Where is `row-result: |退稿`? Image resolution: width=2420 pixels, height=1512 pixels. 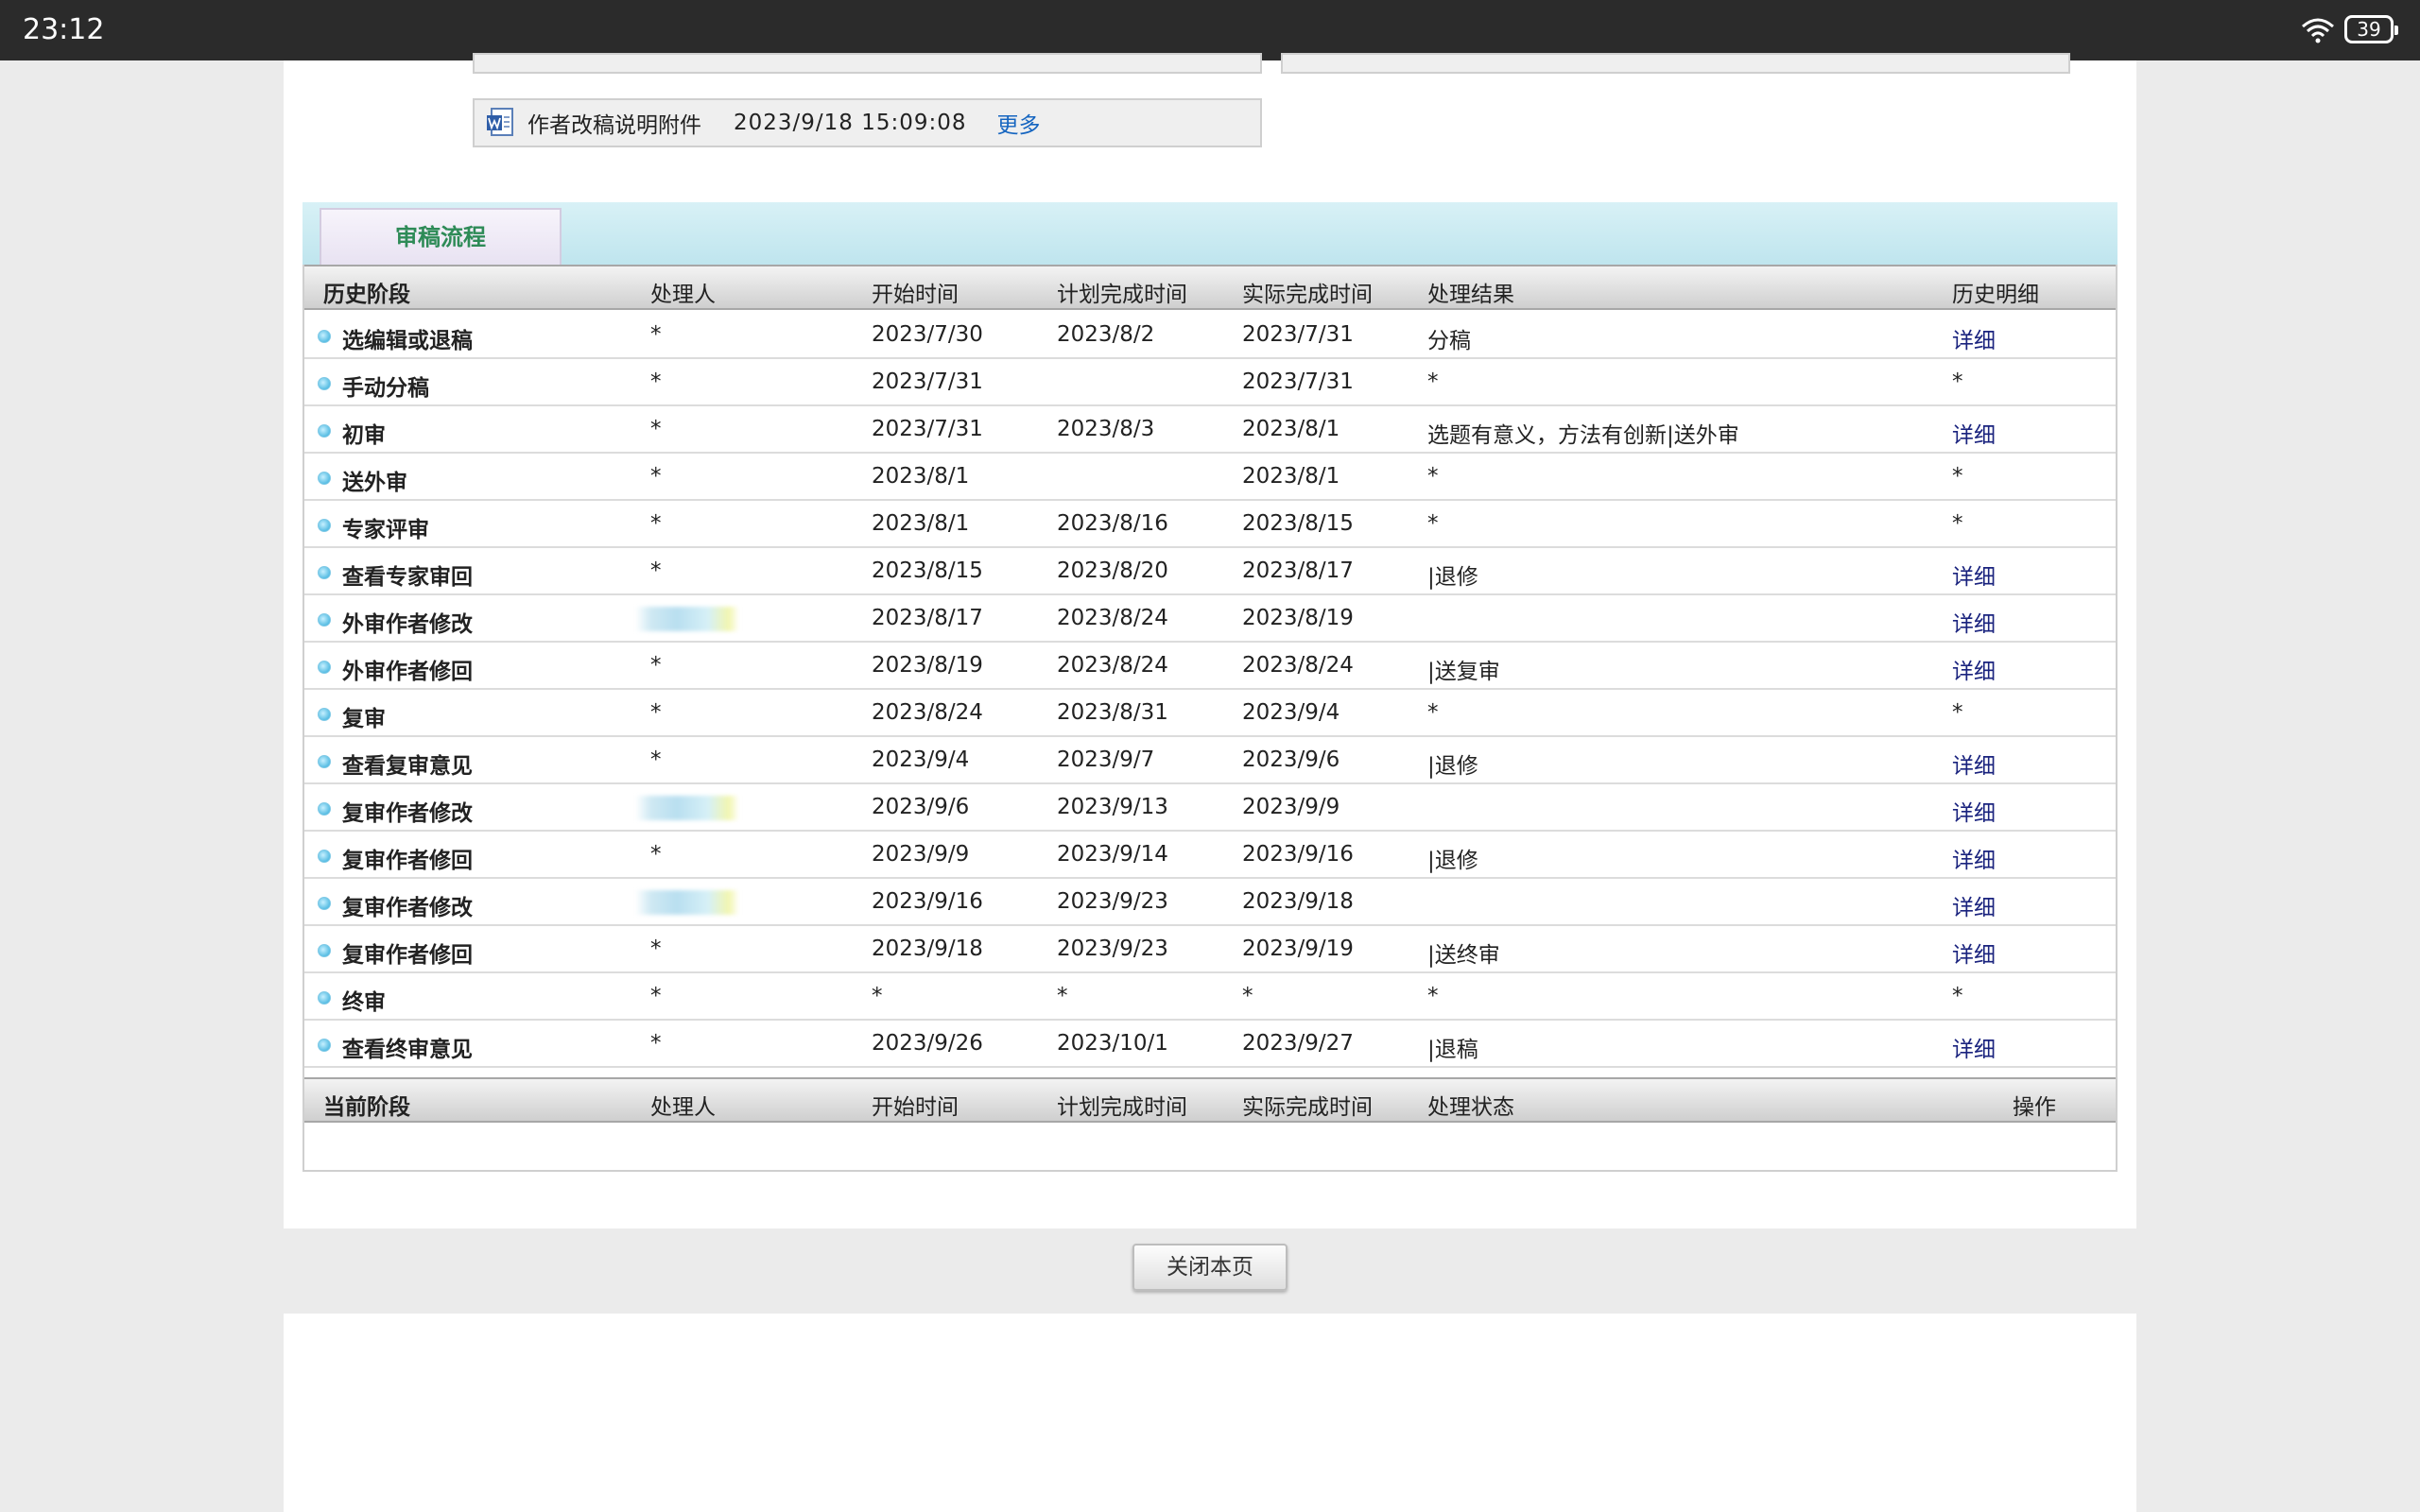
row-result: |退稿 is located at coordinates (1452, 1050).